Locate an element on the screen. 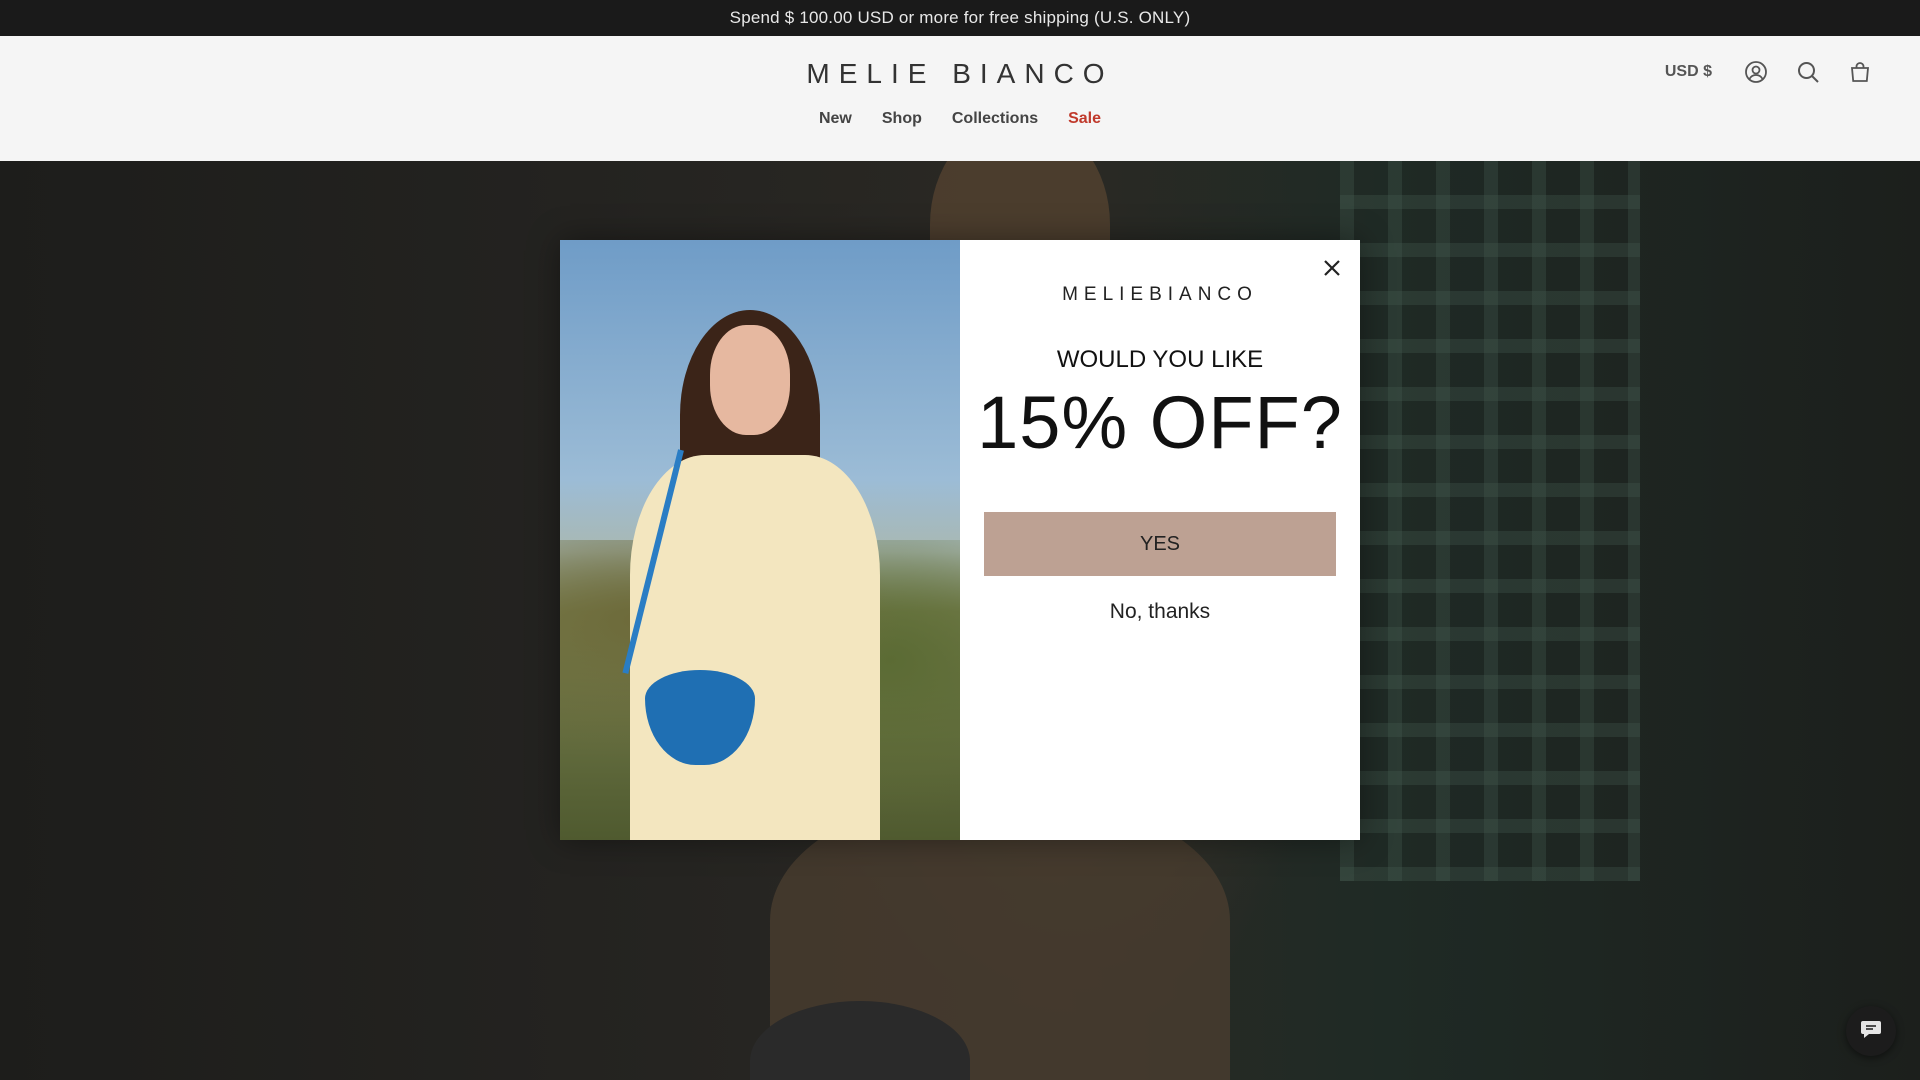  currency-selector: USD $ is located at coordinates (1688, 72).